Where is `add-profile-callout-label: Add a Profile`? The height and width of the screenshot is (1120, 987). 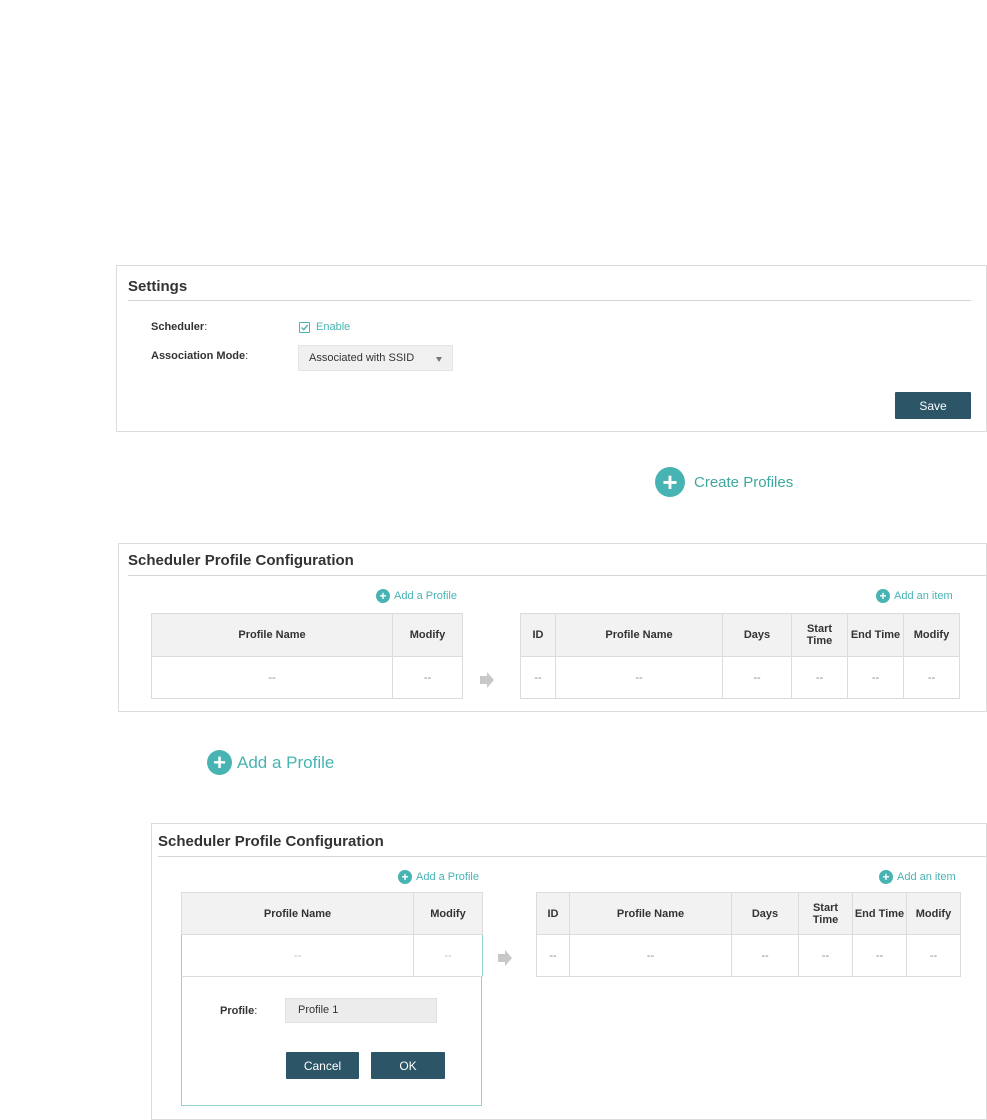
add-profile-callout-label: Add a Profile is located at coordinates (286, 762).